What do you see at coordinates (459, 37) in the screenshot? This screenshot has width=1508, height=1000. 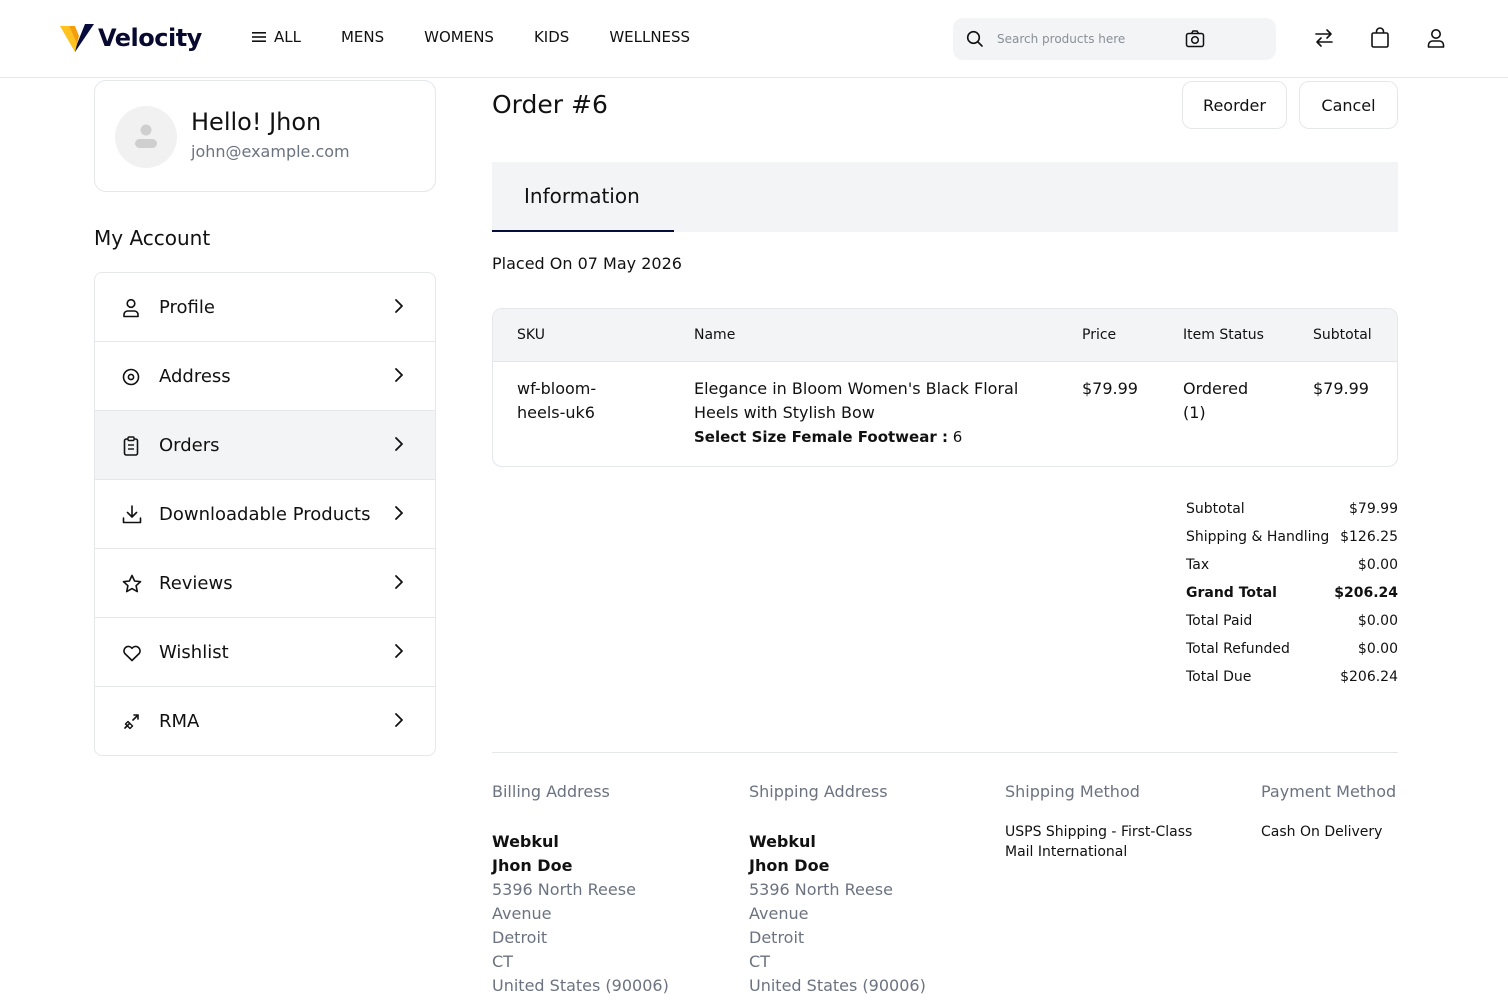 I see `nav-womens: WOMENS` at bounding box center [459, 37].